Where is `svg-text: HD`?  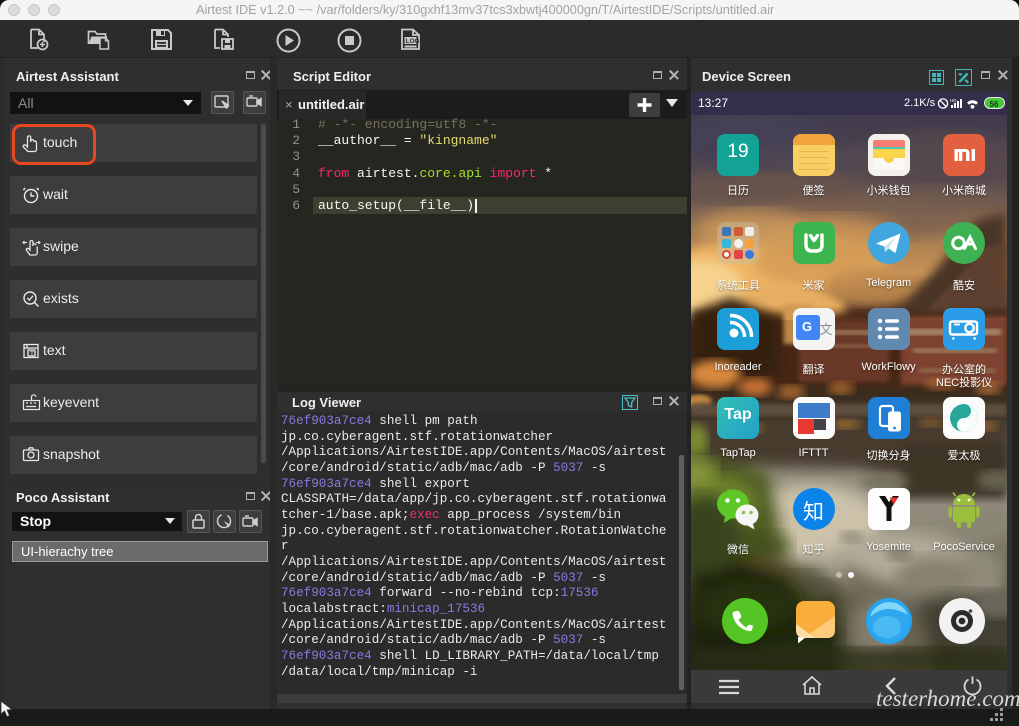 svg-text: HD is located at coordinates (953, 100).